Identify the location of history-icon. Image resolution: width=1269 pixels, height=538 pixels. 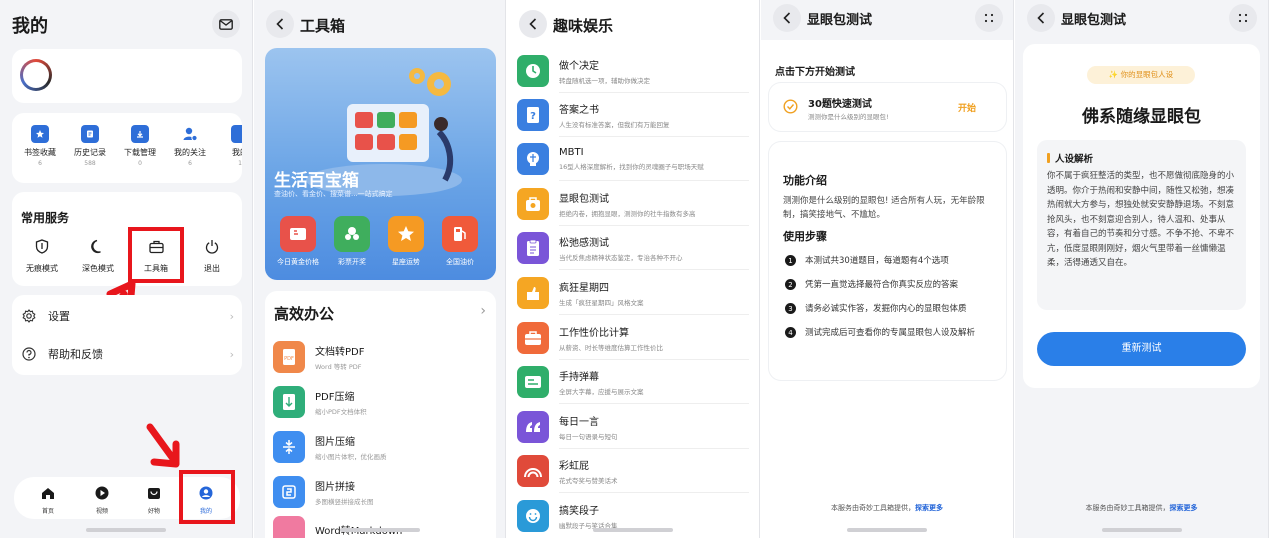
(90, 134).